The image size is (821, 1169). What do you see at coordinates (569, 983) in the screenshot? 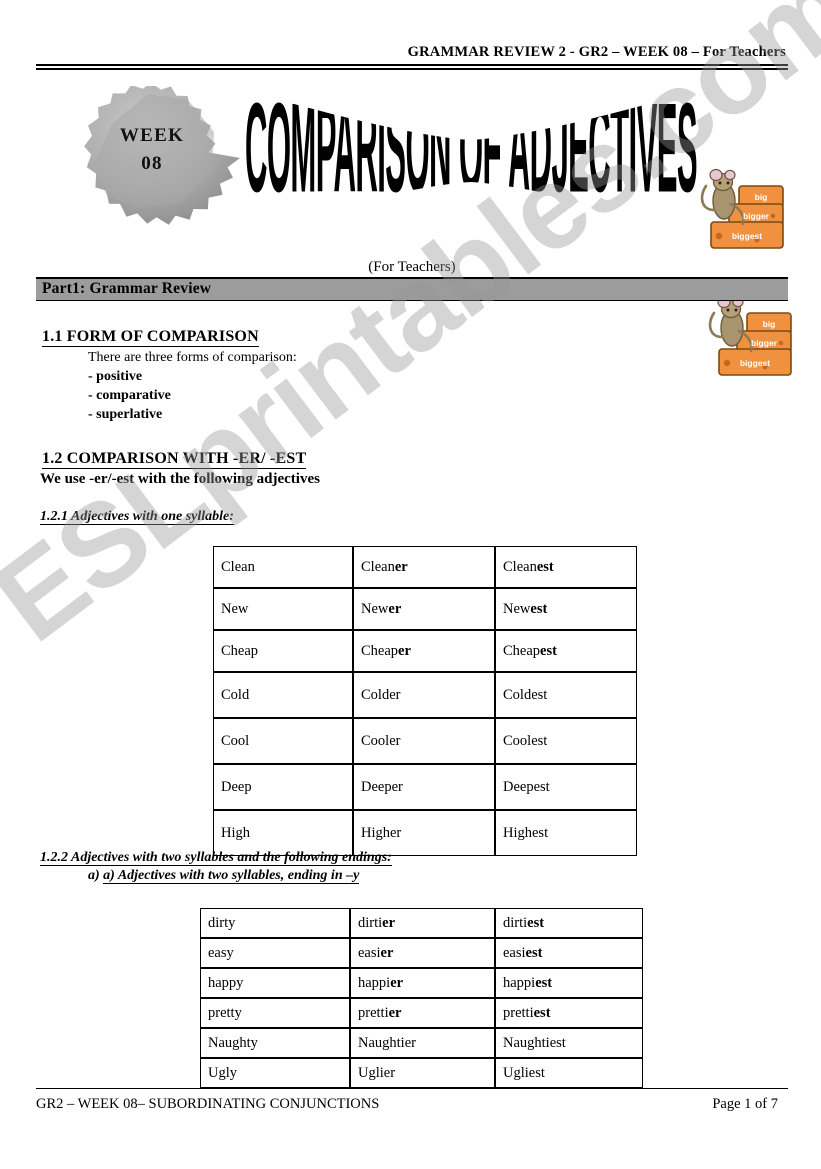
I see `cell-superlative: happiest` at bounding box center [569, 983].